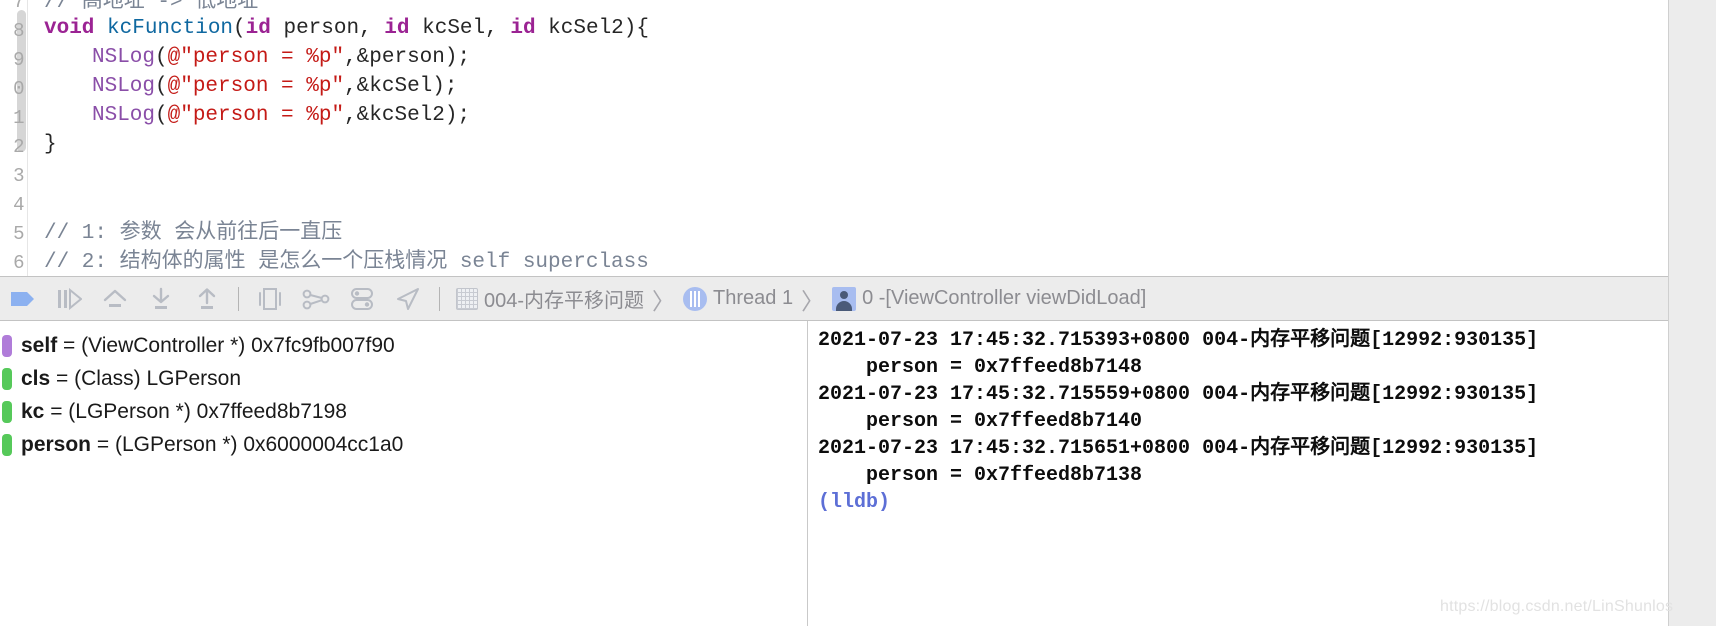 The width and height of the screenshot is (1716, 626). What do you see at coordinates (18, 263) in the screenshot?
I see `line-number: 6` at bounding box center [18, 263].